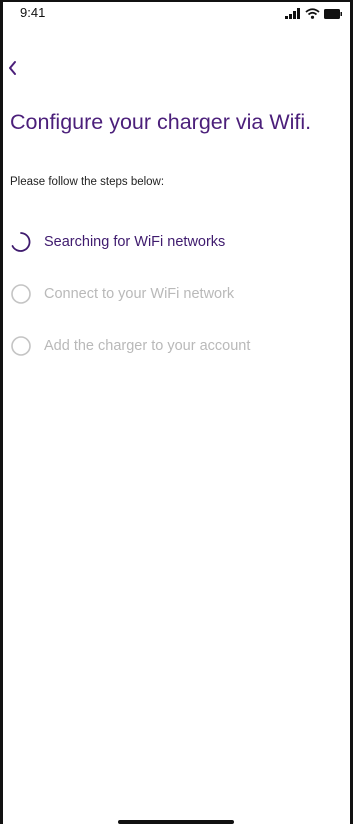 The image size is (353, 824). What do you see at coordinates (333, 13) in the screenshot?
I see `battery-icon` at bounding box center [333, 13].